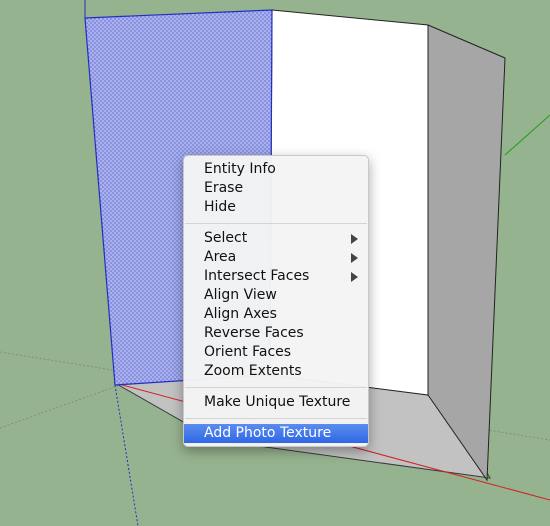 The height and width of the screenshot is (526, 550). Describe the element at coordinates (276, 314) in the screenshot. I see `menu-item-align-axes: Align Axes` at that location.